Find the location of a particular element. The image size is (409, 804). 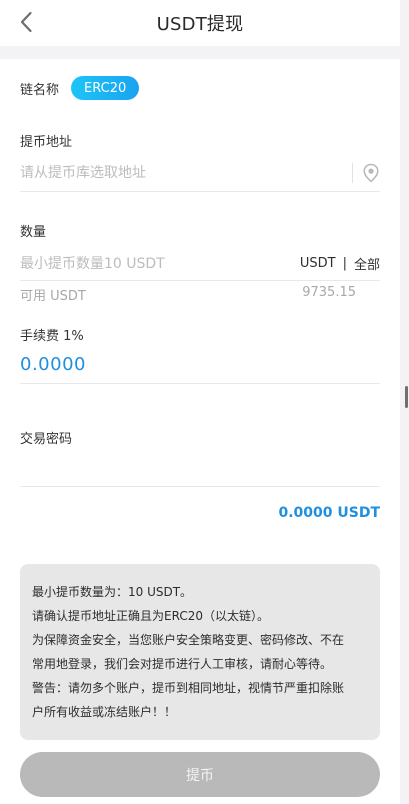

notice-line: 常用地登录，我们会对提币进行人工审核，请耐心等待。 is located at coordinates (182, 664).